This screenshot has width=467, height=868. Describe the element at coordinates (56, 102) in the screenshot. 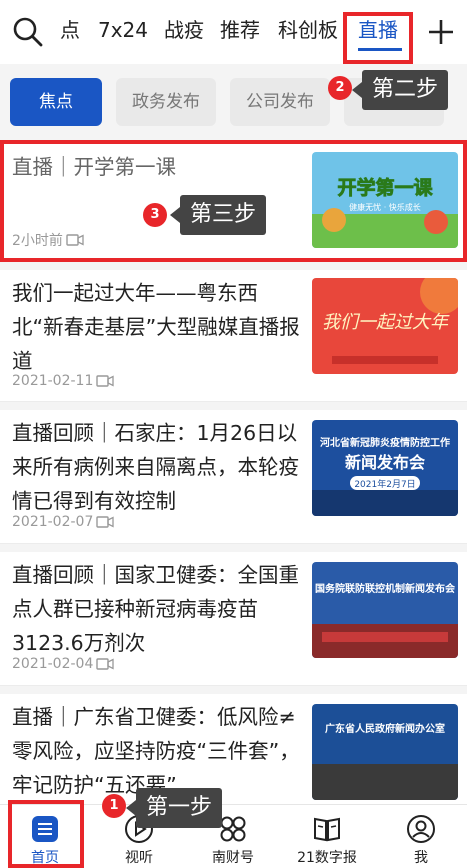

I see `chip-focus: 焦点` at that location.